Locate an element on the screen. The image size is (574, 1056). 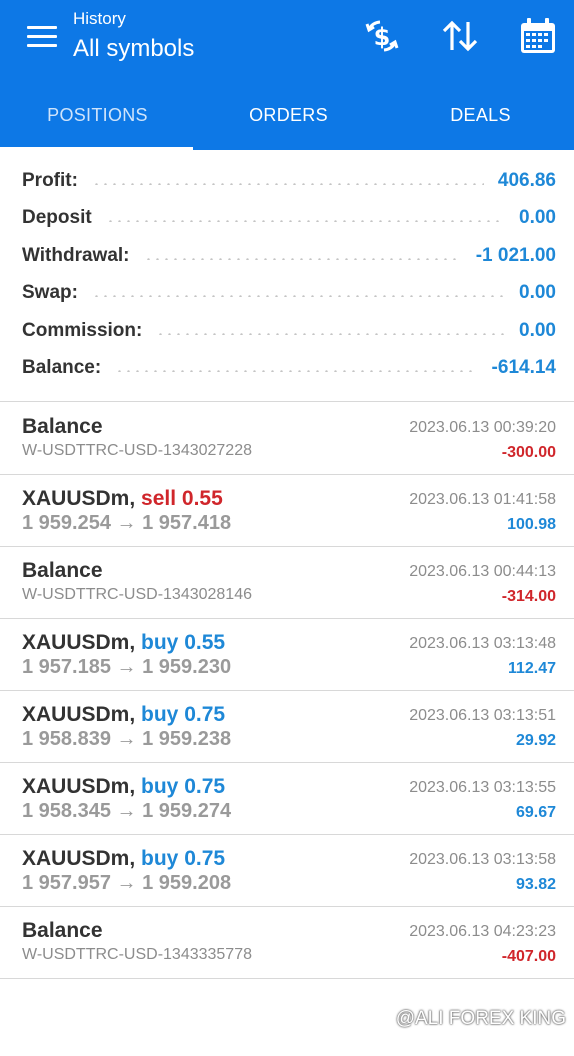
summary-balance: Balance: -614.14 is located at coordinates (289, 368).